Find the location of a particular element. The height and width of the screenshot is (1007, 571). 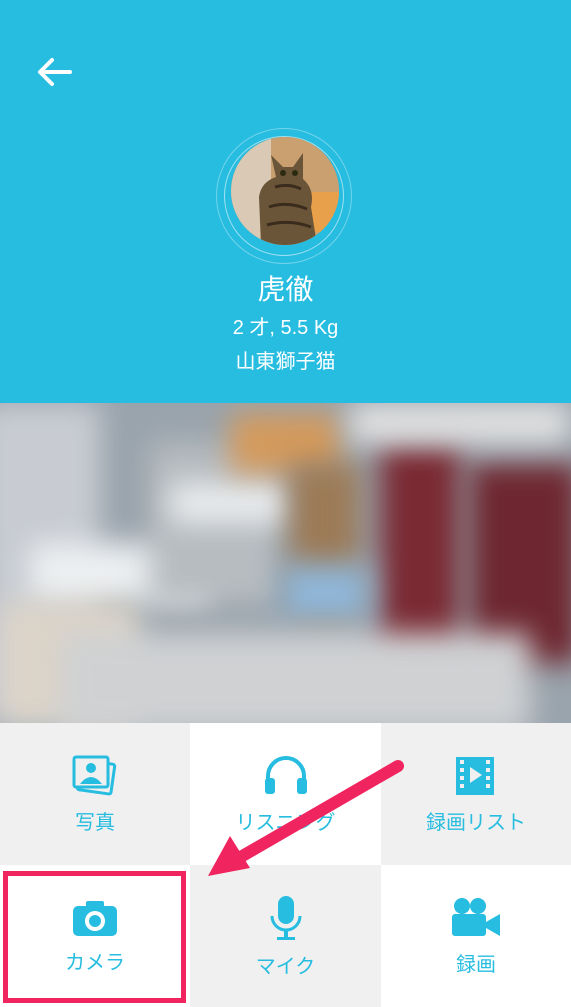

camera-label: カメラ is located at coordinates (95, 961).